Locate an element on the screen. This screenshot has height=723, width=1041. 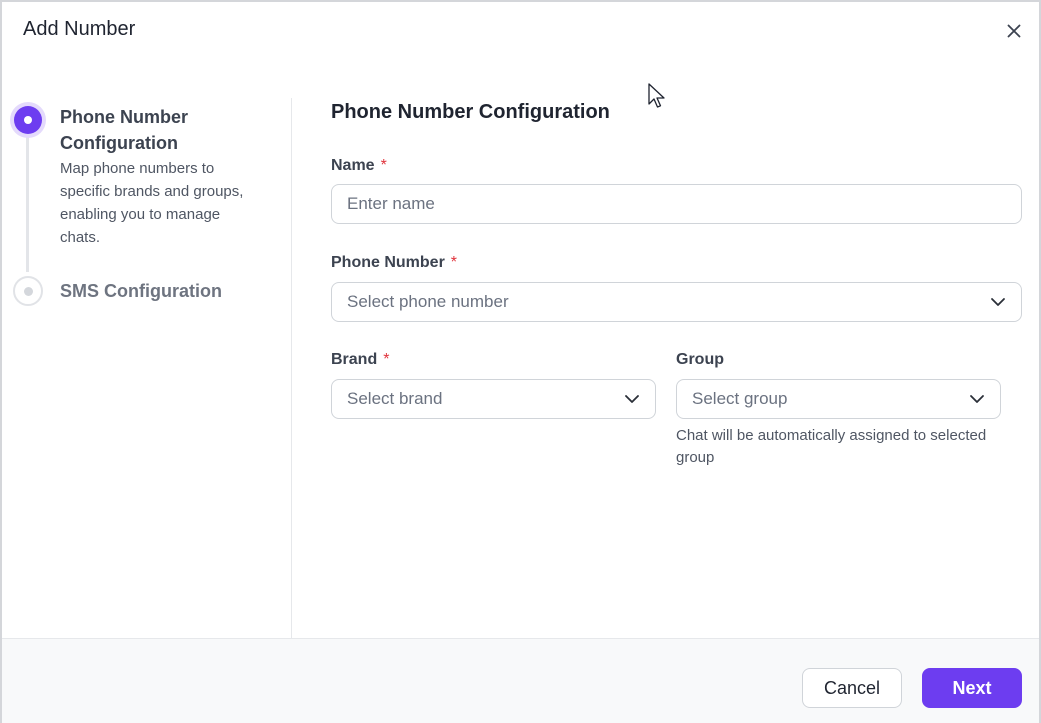
step-1-title: Phone Number Configuration is located at coordinates (160, 130).